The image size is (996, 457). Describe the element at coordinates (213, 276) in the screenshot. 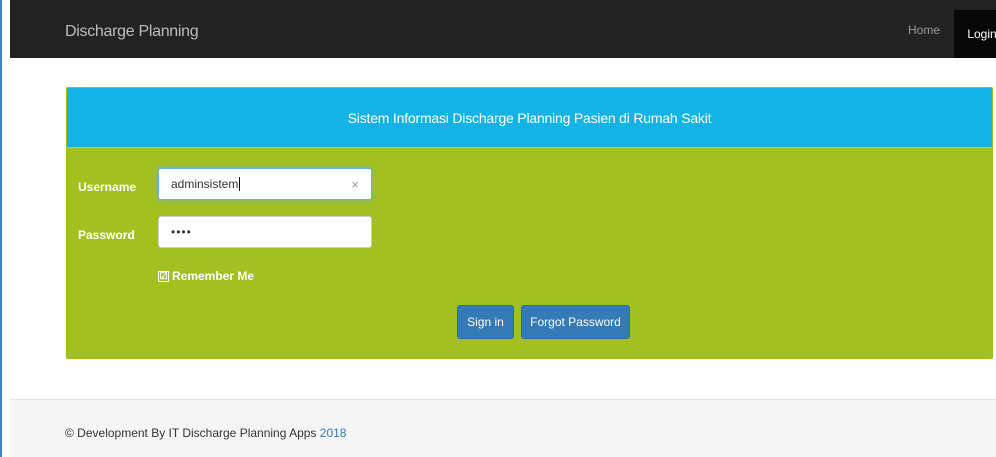

I see `remember-label: Remember Me` at that location.